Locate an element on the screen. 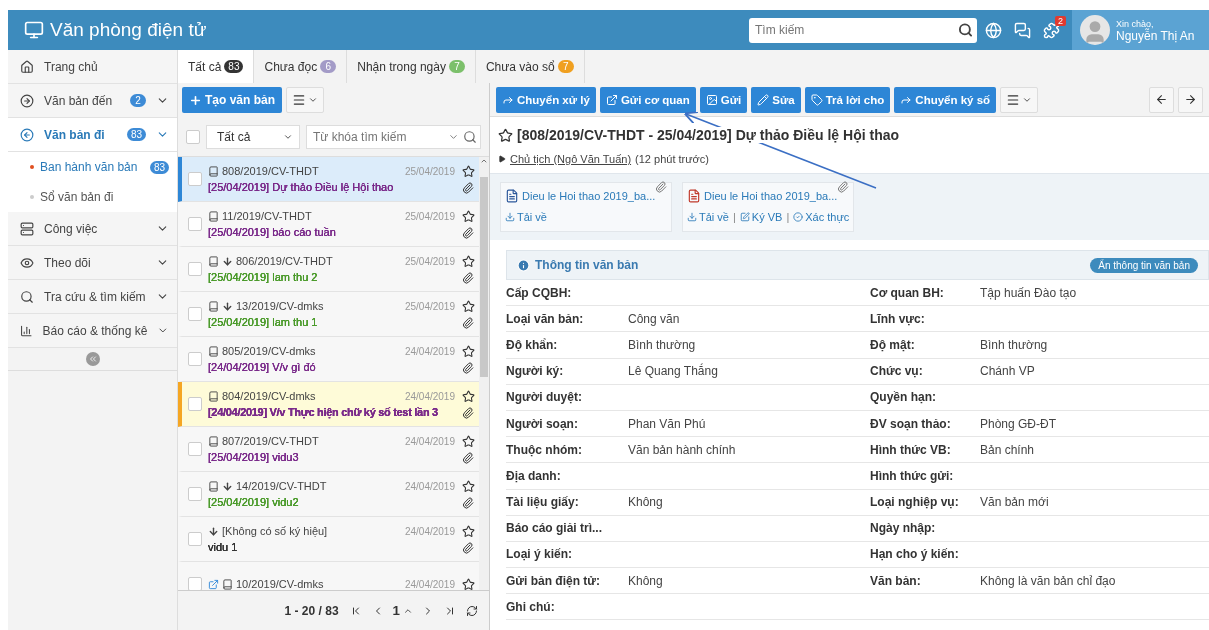  document-row: 808/2019/CV-THDT 25/04/2019 [25/04/2019] Dự thảo Điều lệ Hội thao is located at coordinates (328, 179).